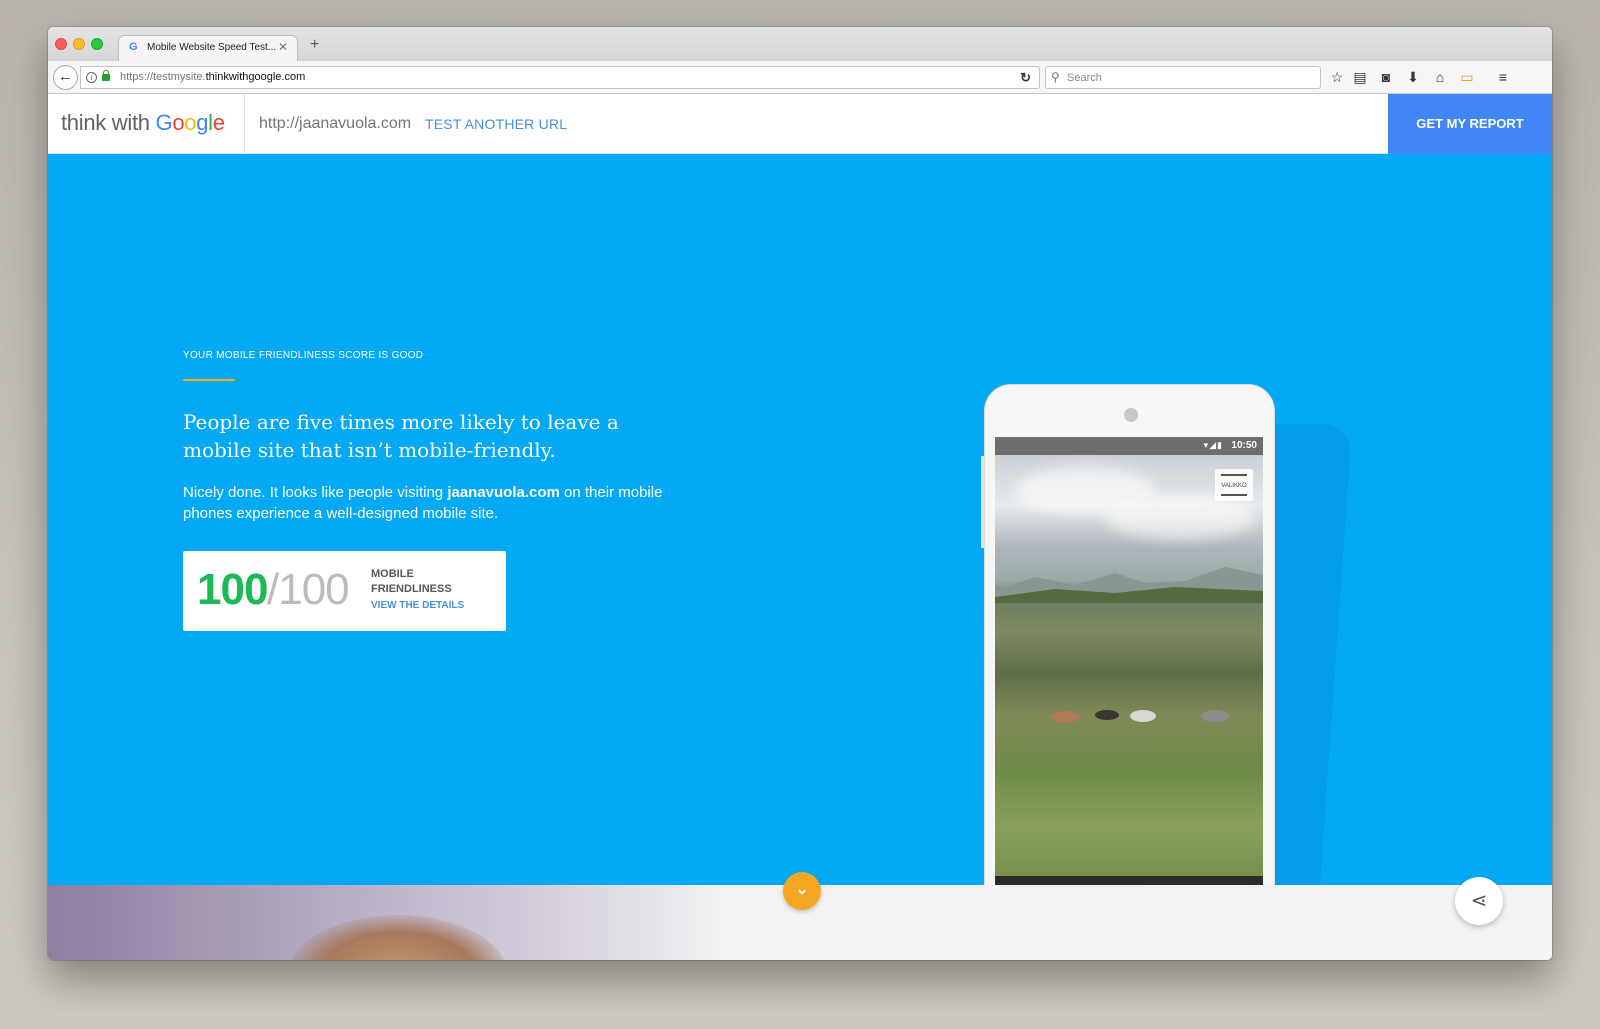 This screenshot has width=1600, height=1029. What do you see at coordinates (1244, 445) in the screenshot?
I see `phone-time: 10:50` at bounding box center [1244, 445].